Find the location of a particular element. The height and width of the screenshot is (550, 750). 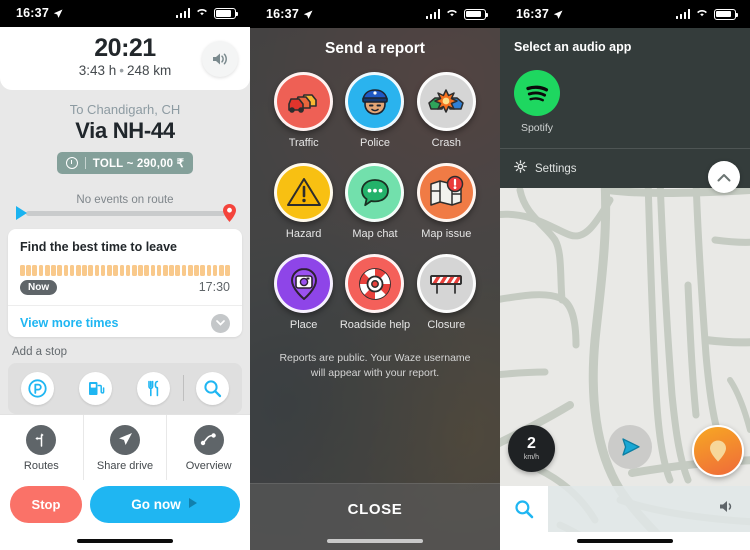

report-option-police: Police is located at coordinates (374, 110).